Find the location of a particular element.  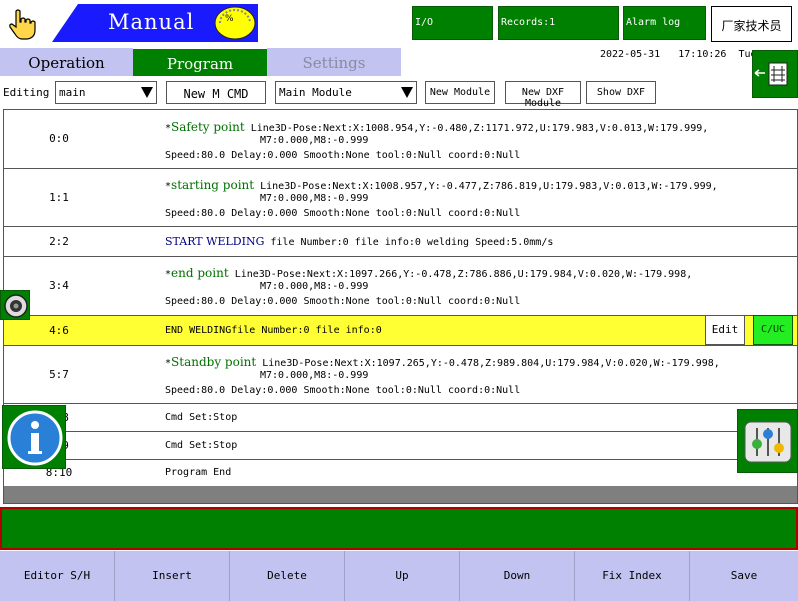

insert-button: Insert is located at coordinates (172, 576).